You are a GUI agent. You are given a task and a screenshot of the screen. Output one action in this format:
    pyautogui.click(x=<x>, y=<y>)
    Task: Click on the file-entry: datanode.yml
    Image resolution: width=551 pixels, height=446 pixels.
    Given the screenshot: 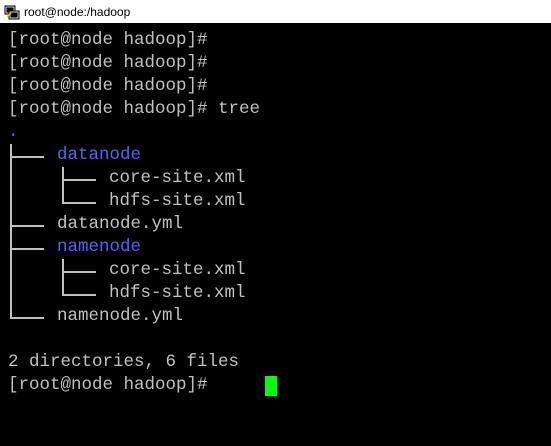 What is the action you would take?
    pyautogui.click(x=120, y=224)
    